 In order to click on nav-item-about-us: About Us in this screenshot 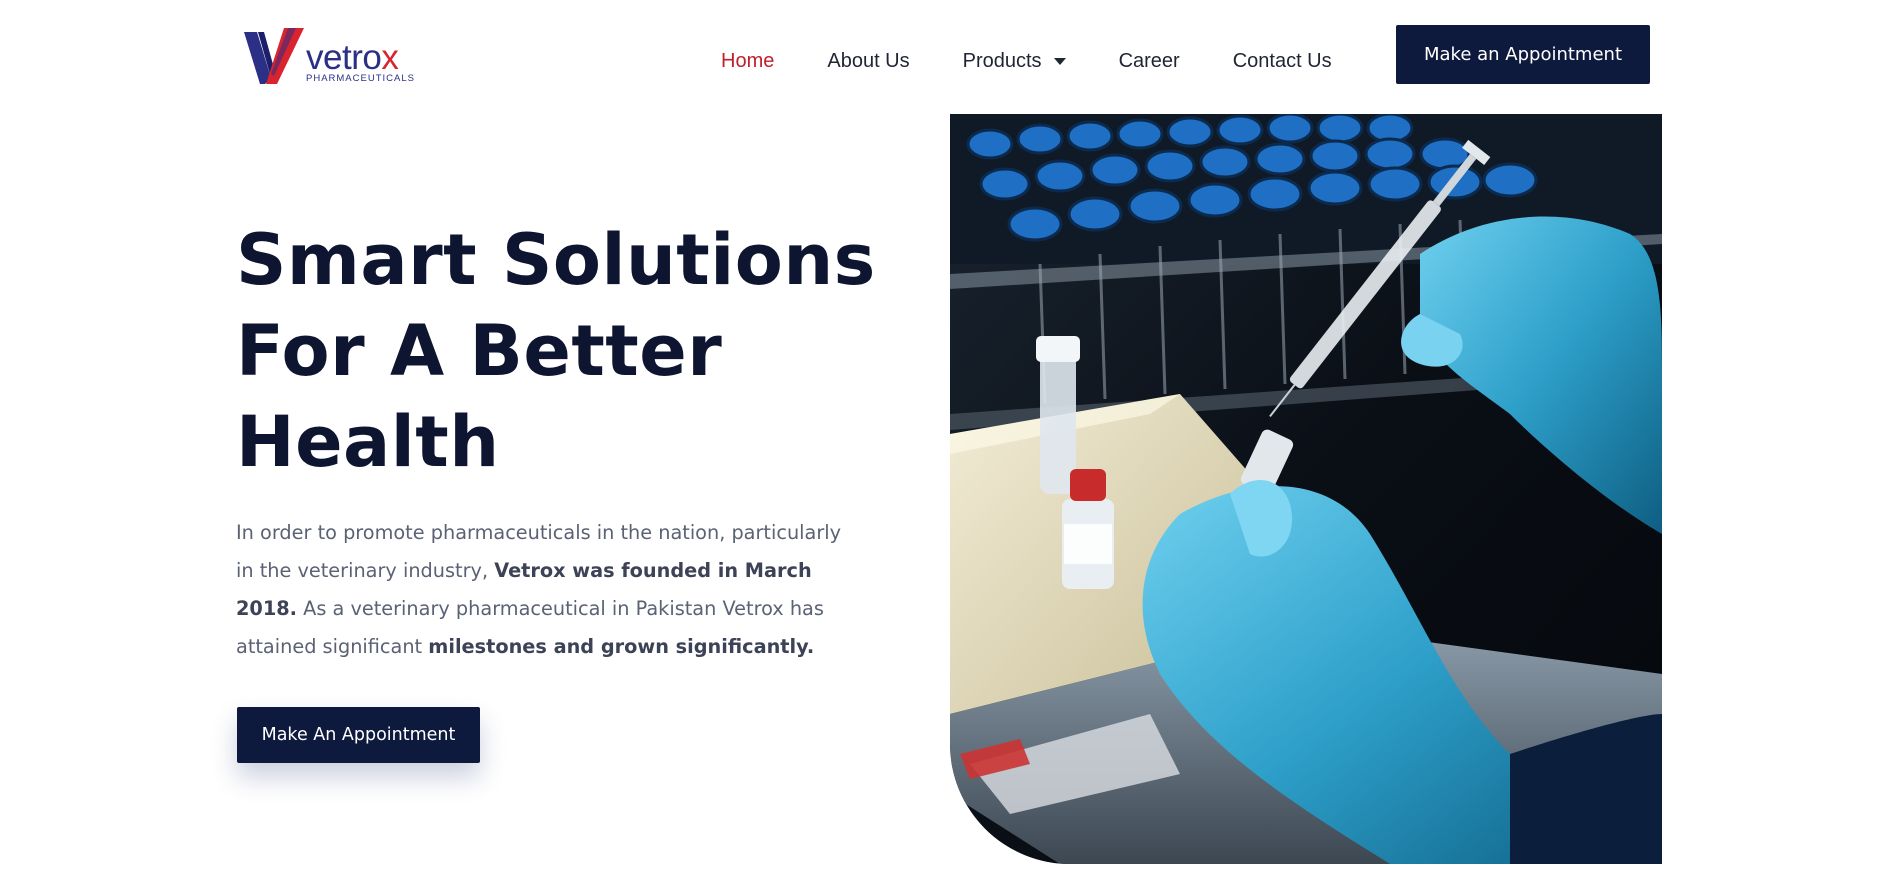, I will do `click(868, 61)`.